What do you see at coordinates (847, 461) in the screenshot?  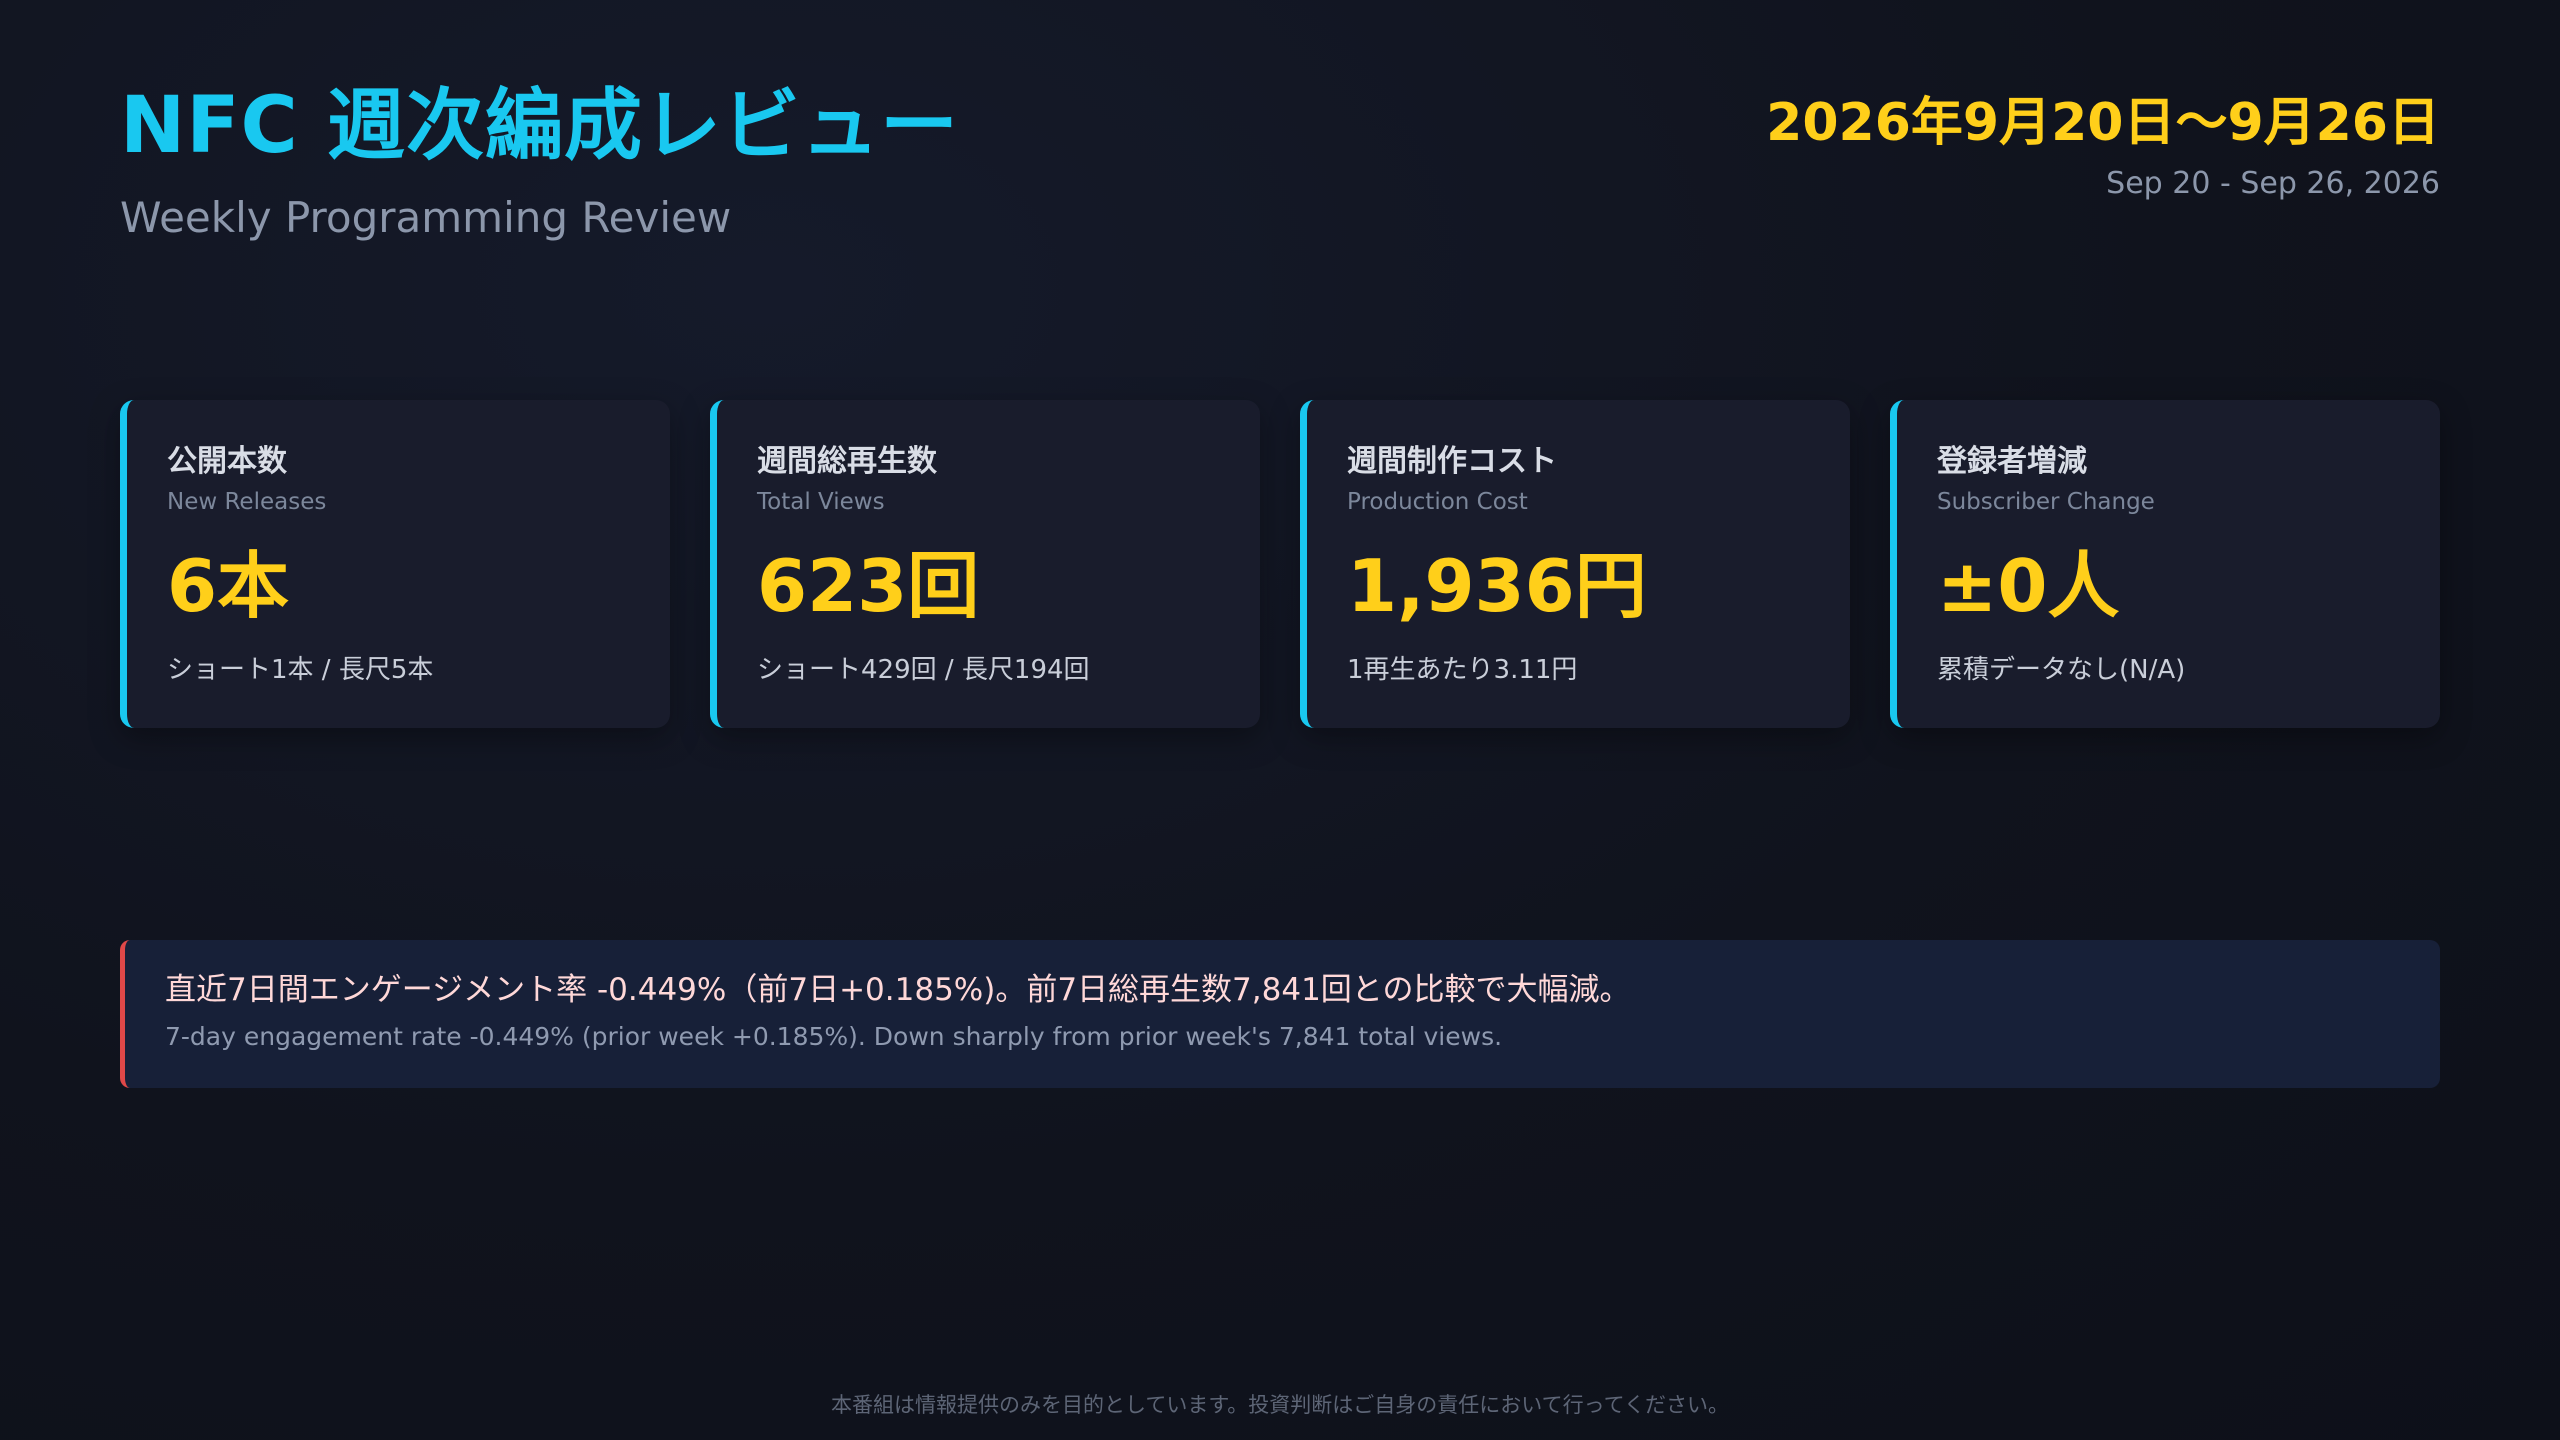 I see `kpi-label-jp: 週間総再生数` at bounding box center [847, 461].